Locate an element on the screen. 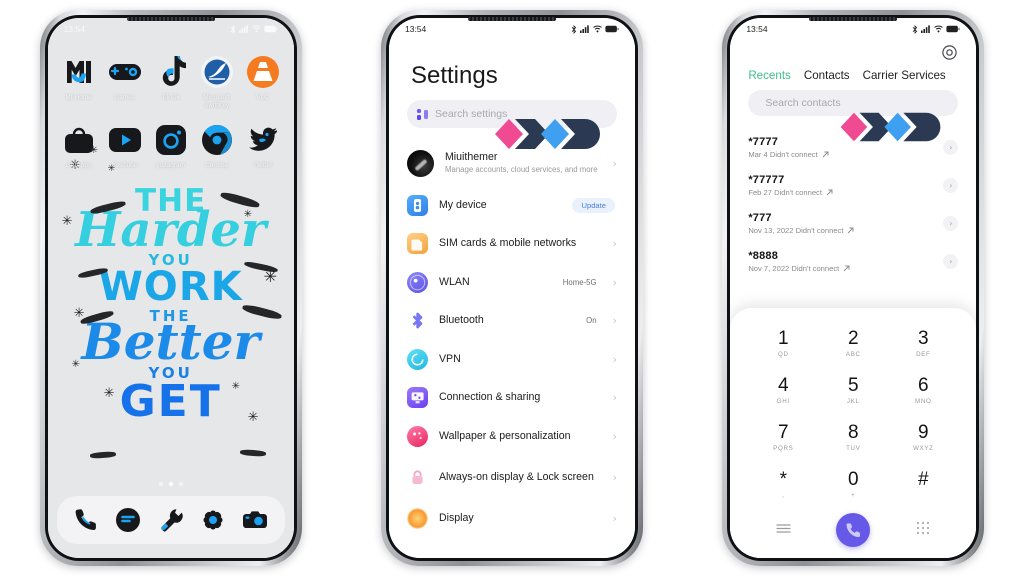 The width and height of the screenshot is (1024, 576). dialpad-key-7: 7 PQRS is located at coordinates (783, 437).